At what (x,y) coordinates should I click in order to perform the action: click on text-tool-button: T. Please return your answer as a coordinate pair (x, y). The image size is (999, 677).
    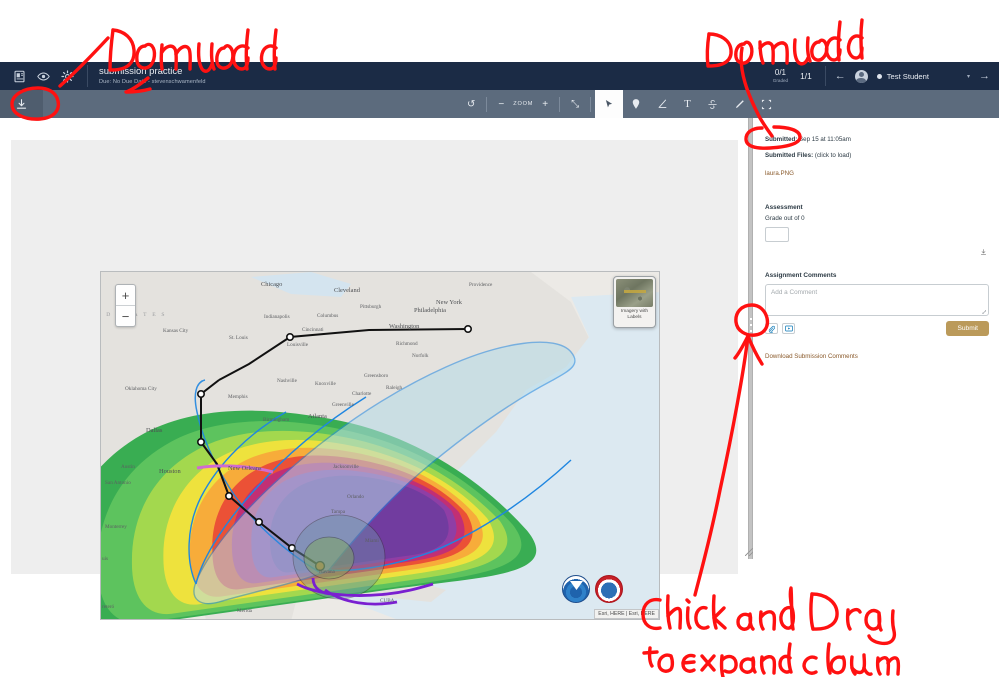
    Looking at the image, I should click on (687, 104).